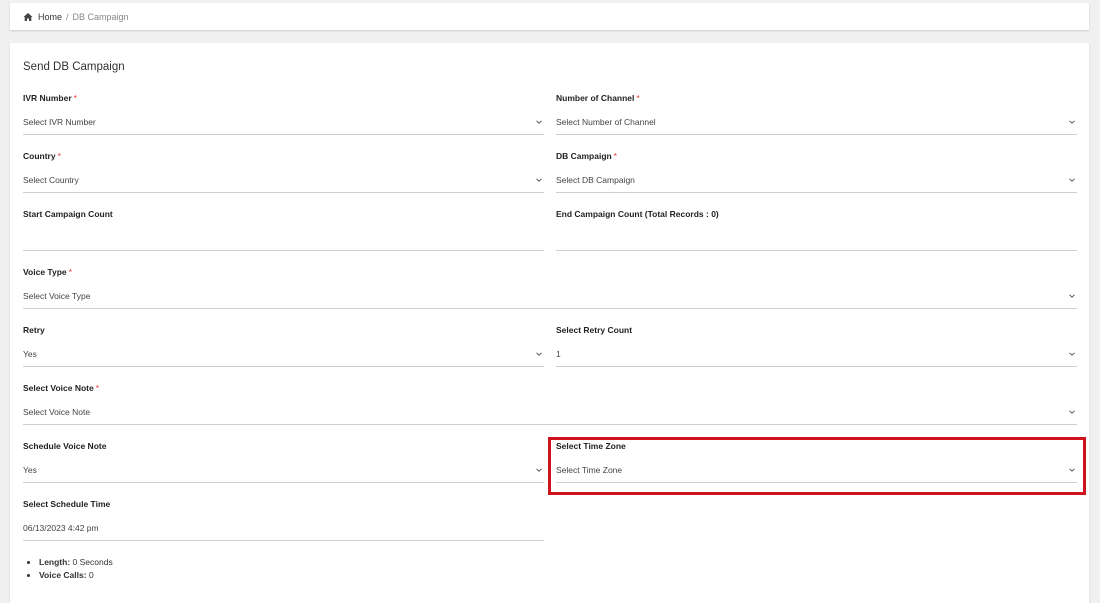  Describe the element at coordinates (67, 504) in the screenshot. I see `schedule-time-label: Select Schedule Time` at that location.